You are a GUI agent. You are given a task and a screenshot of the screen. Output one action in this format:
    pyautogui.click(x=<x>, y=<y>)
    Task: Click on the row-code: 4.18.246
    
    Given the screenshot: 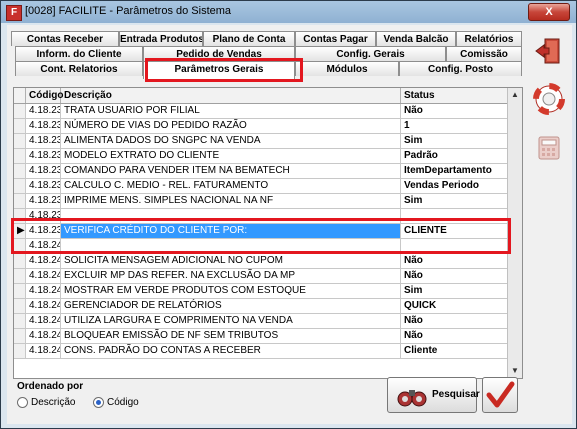 What is the action you would take?
    pyautogui.click(x=43, y=336)
    